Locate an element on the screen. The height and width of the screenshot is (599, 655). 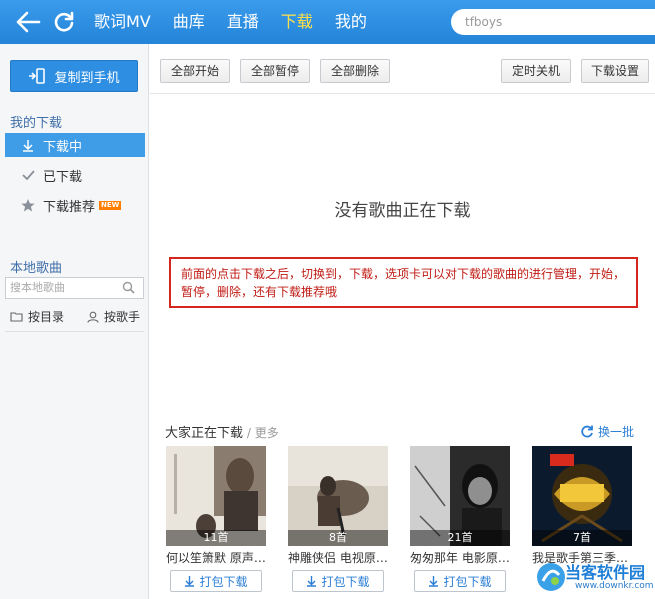
sidebar-item-downloaded: 已下载 is located at coordinates (75, 175).